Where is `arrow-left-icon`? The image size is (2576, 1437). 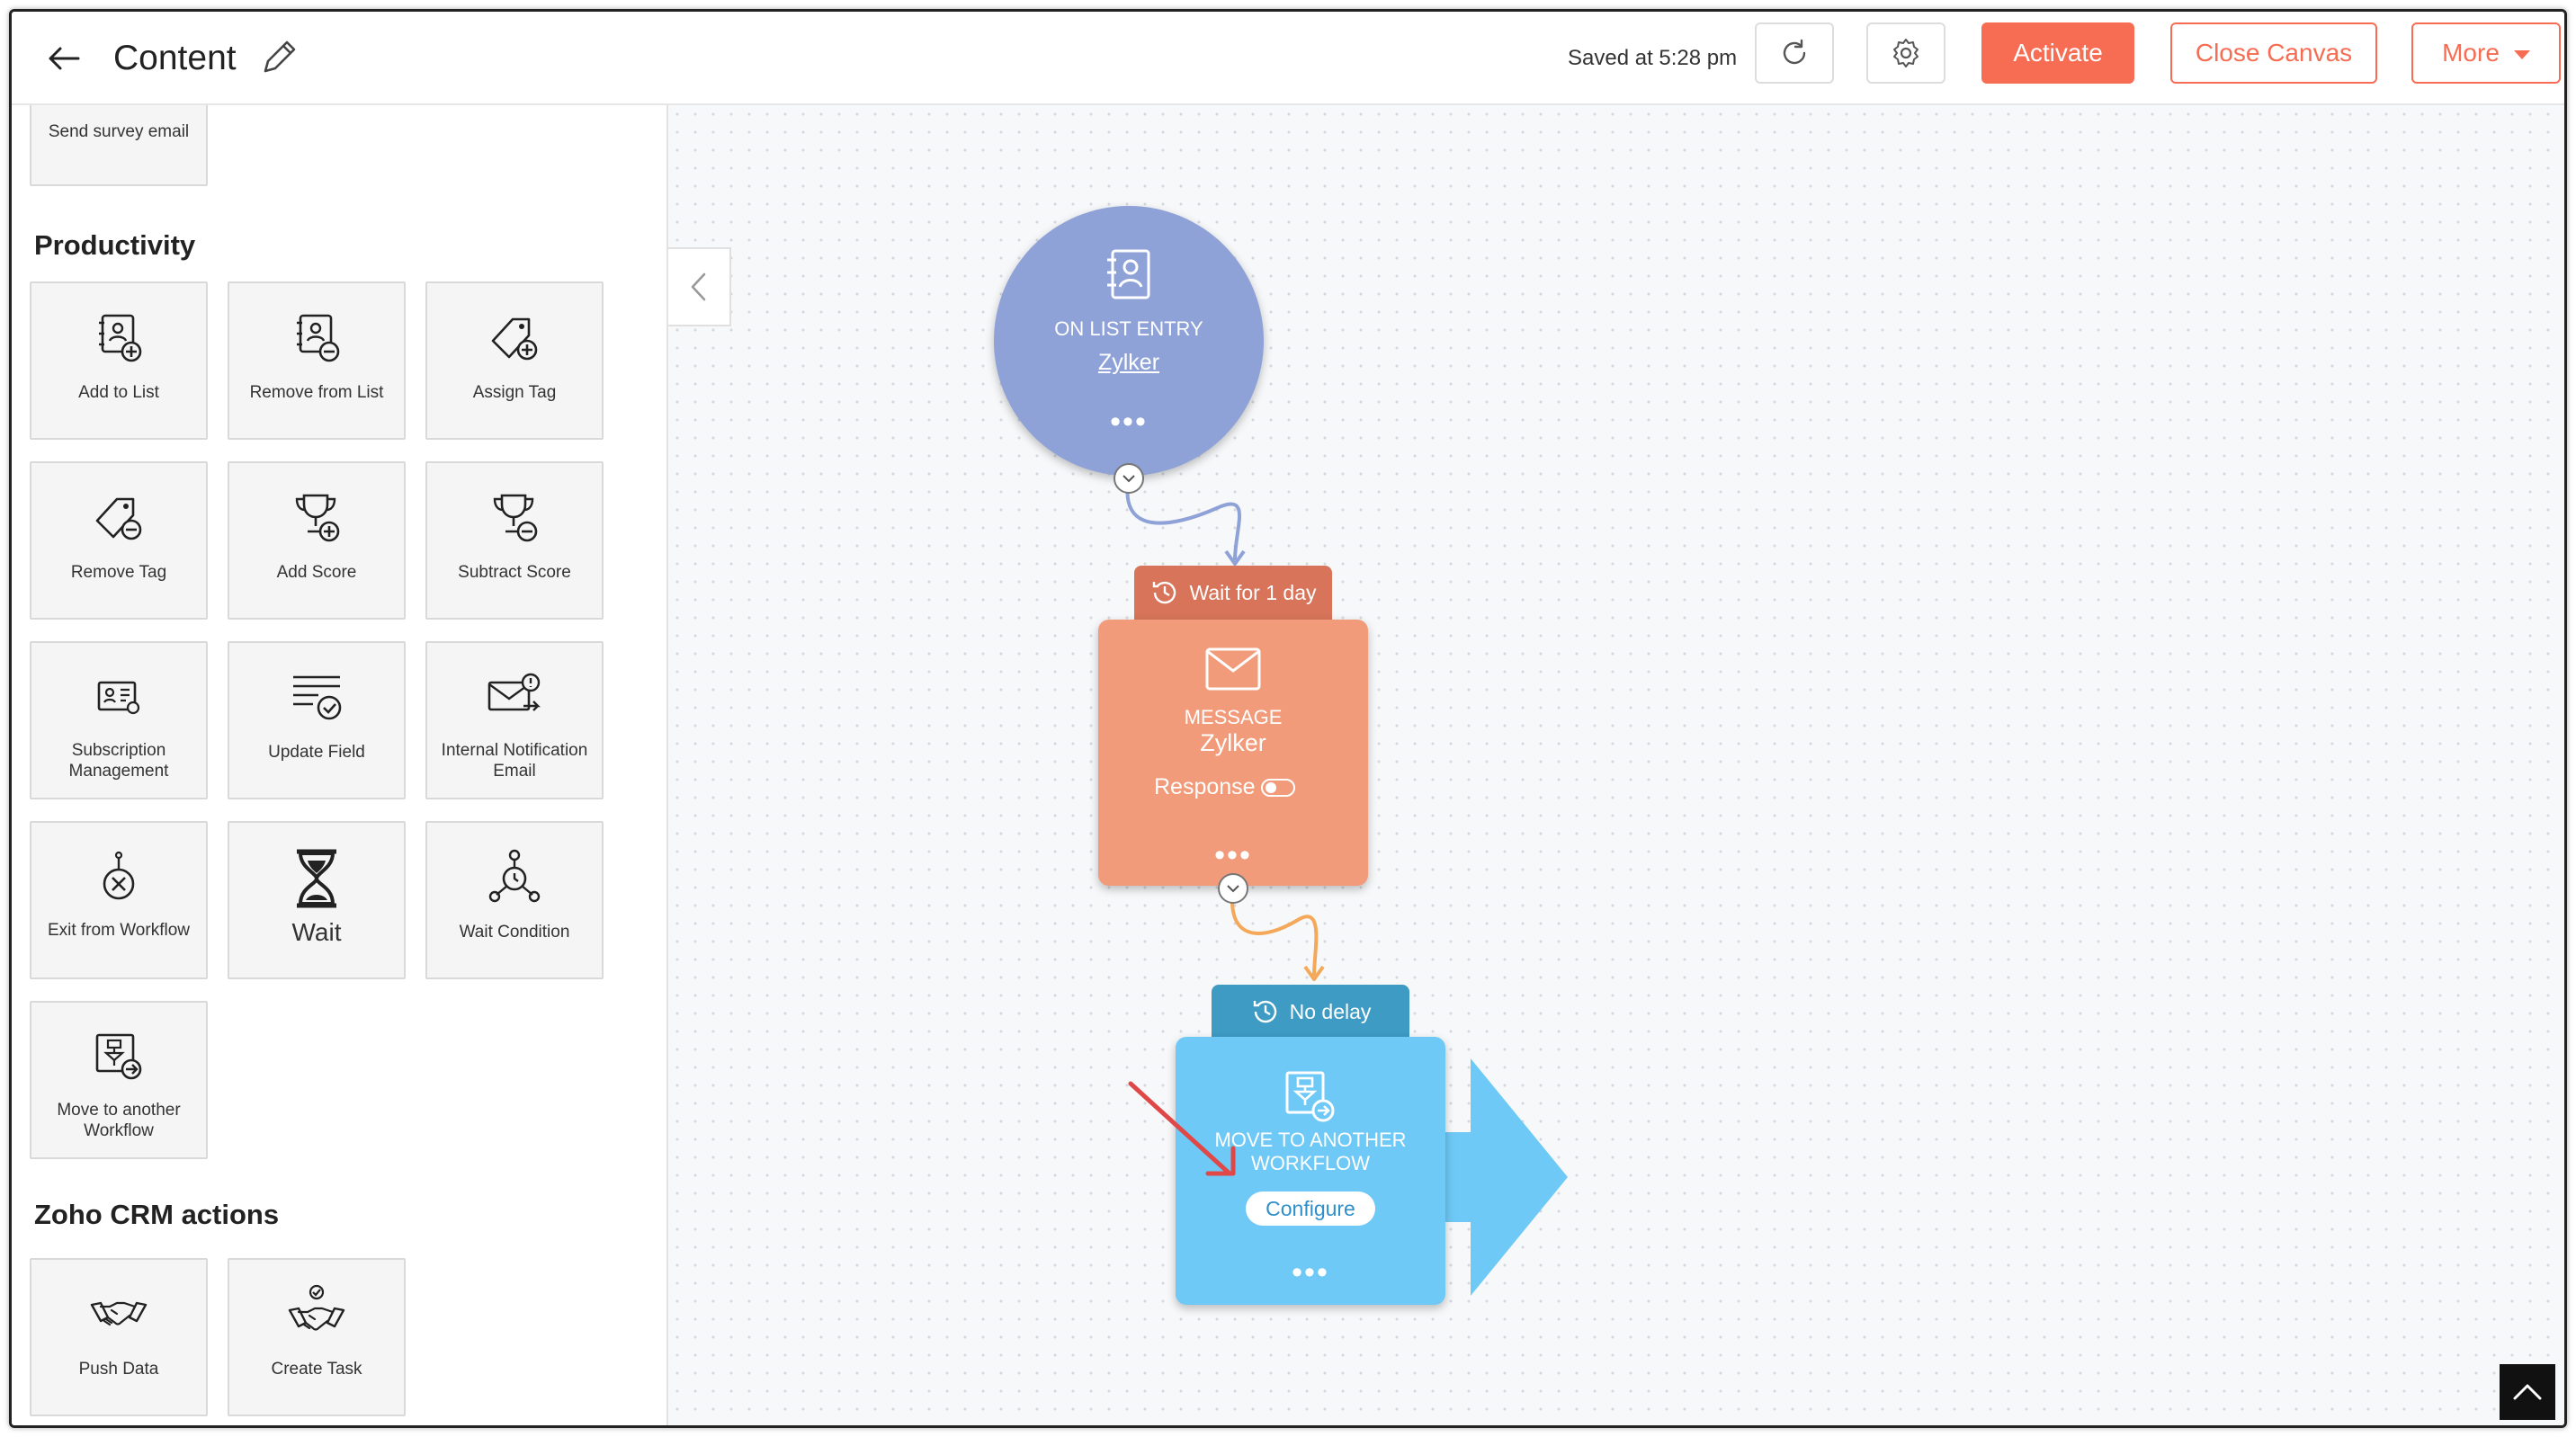 arrow-left-icon is located at coordinates (64, 58).